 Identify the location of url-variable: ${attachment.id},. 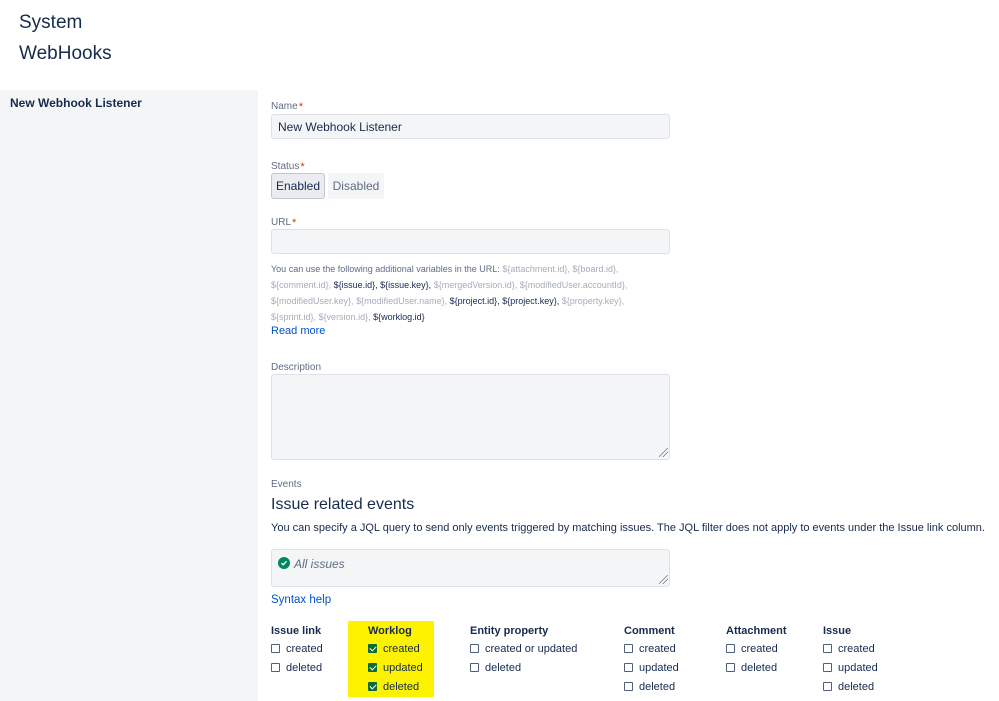
(536, 269).